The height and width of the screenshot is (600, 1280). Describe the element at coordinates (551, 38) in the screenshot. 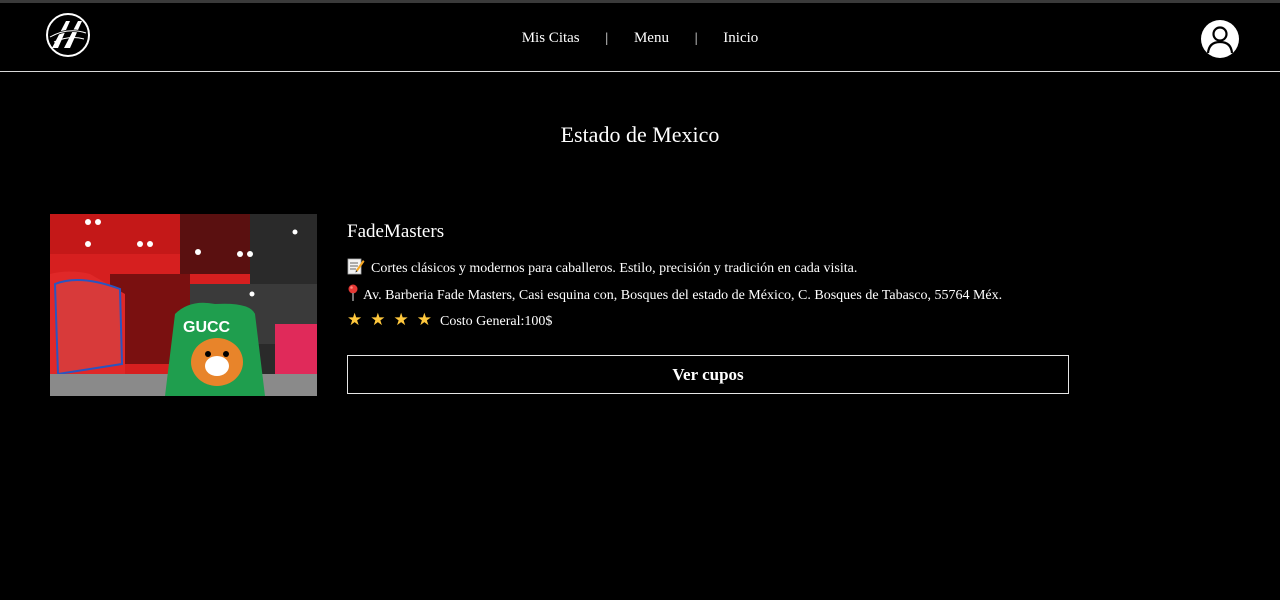

I see `nav-mis-citas: Mis Citas` at that location.